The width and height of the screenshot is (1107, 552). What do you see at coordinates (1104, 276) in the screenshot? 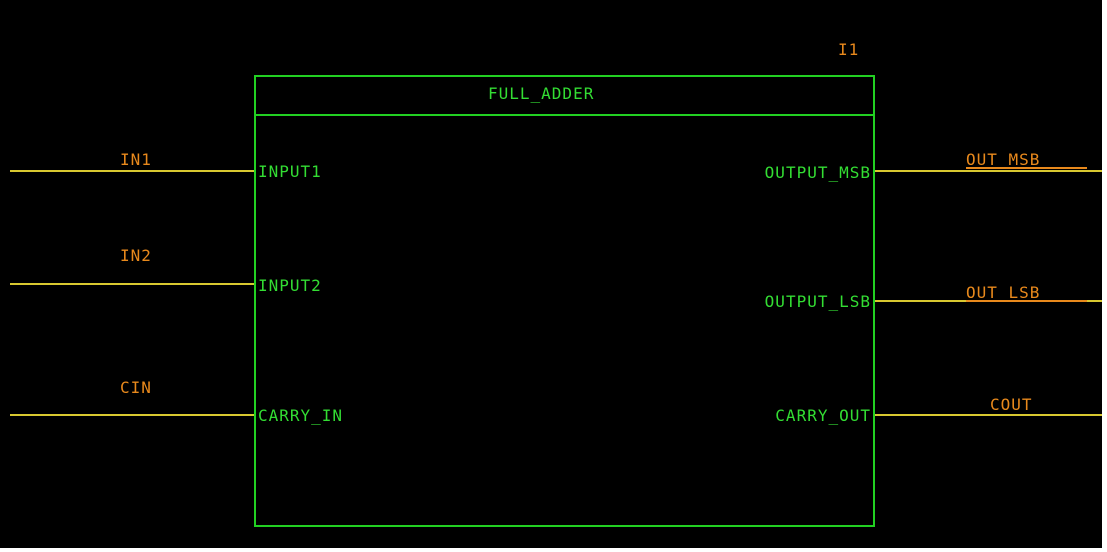
I see `frame-edge-right` at bounding box center [1104, 276].